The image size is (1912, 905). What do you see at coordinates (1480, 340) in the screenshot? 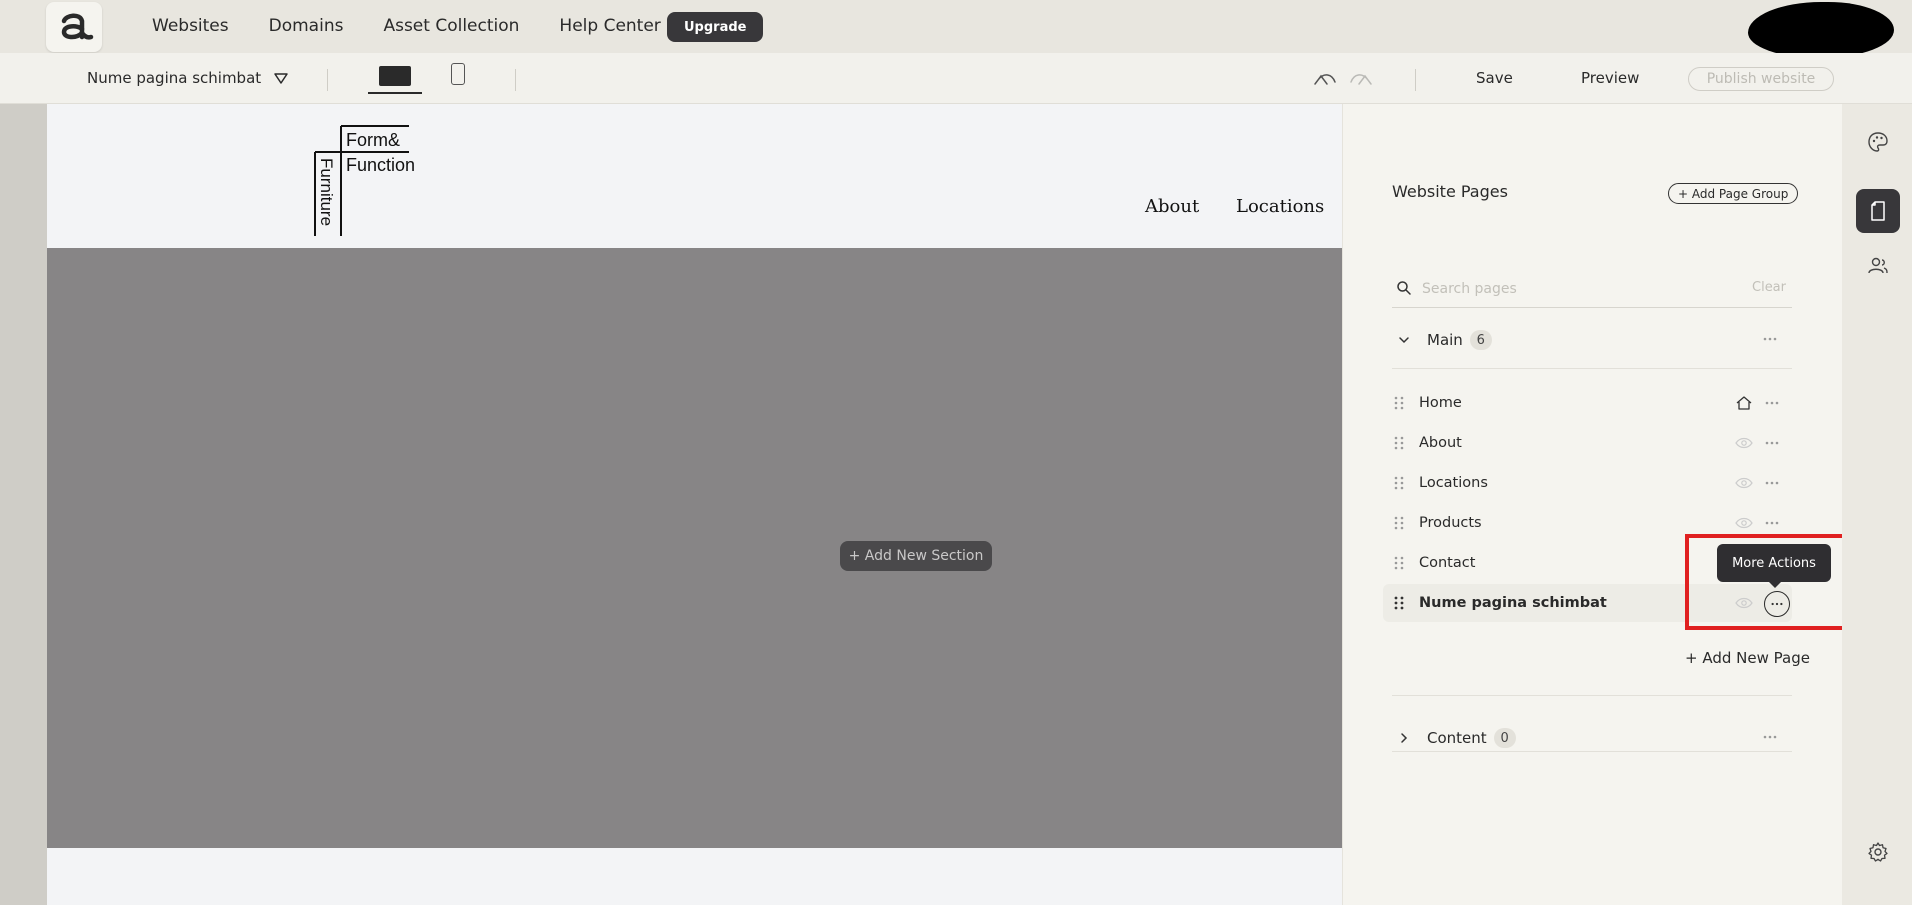
I see `group-count-badge: 6` at bounding box center [1480, 340].